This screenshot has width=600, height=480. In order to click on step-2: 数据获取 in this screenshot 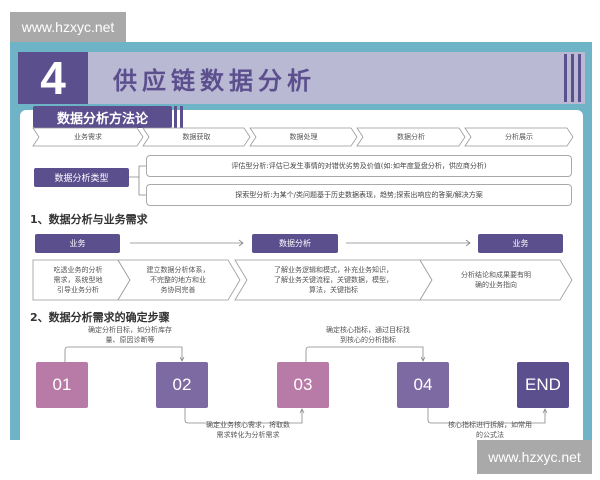, I will do `click(196, 137)`.